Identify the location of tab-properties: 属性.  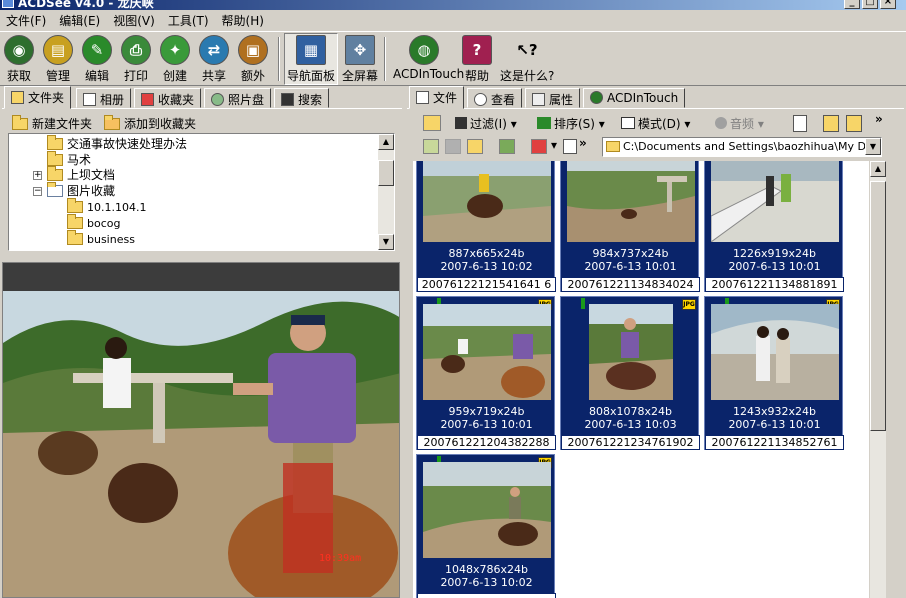
(553, 98).